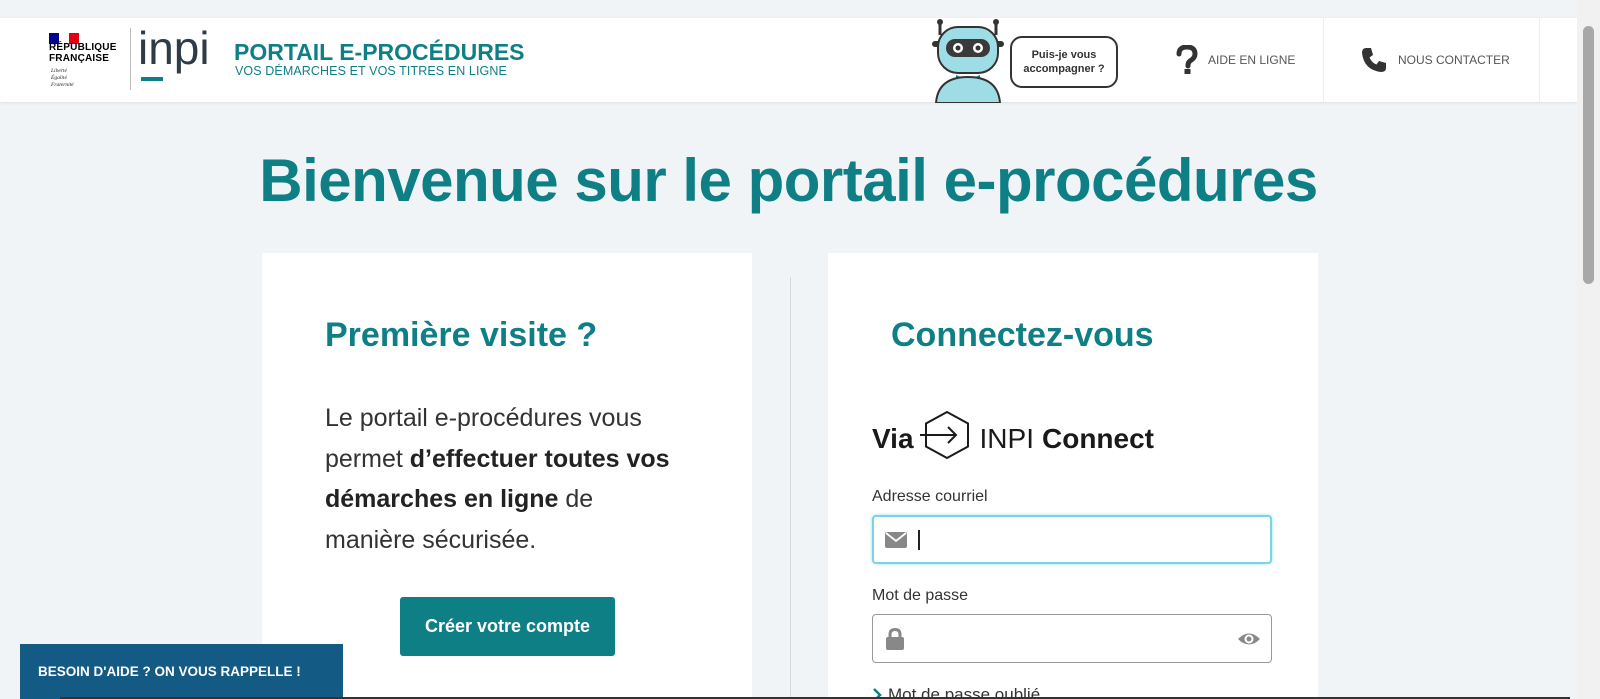 The width and height of the screenshot is (1600, 699). I want to click on email-field, so click(1072, 539).